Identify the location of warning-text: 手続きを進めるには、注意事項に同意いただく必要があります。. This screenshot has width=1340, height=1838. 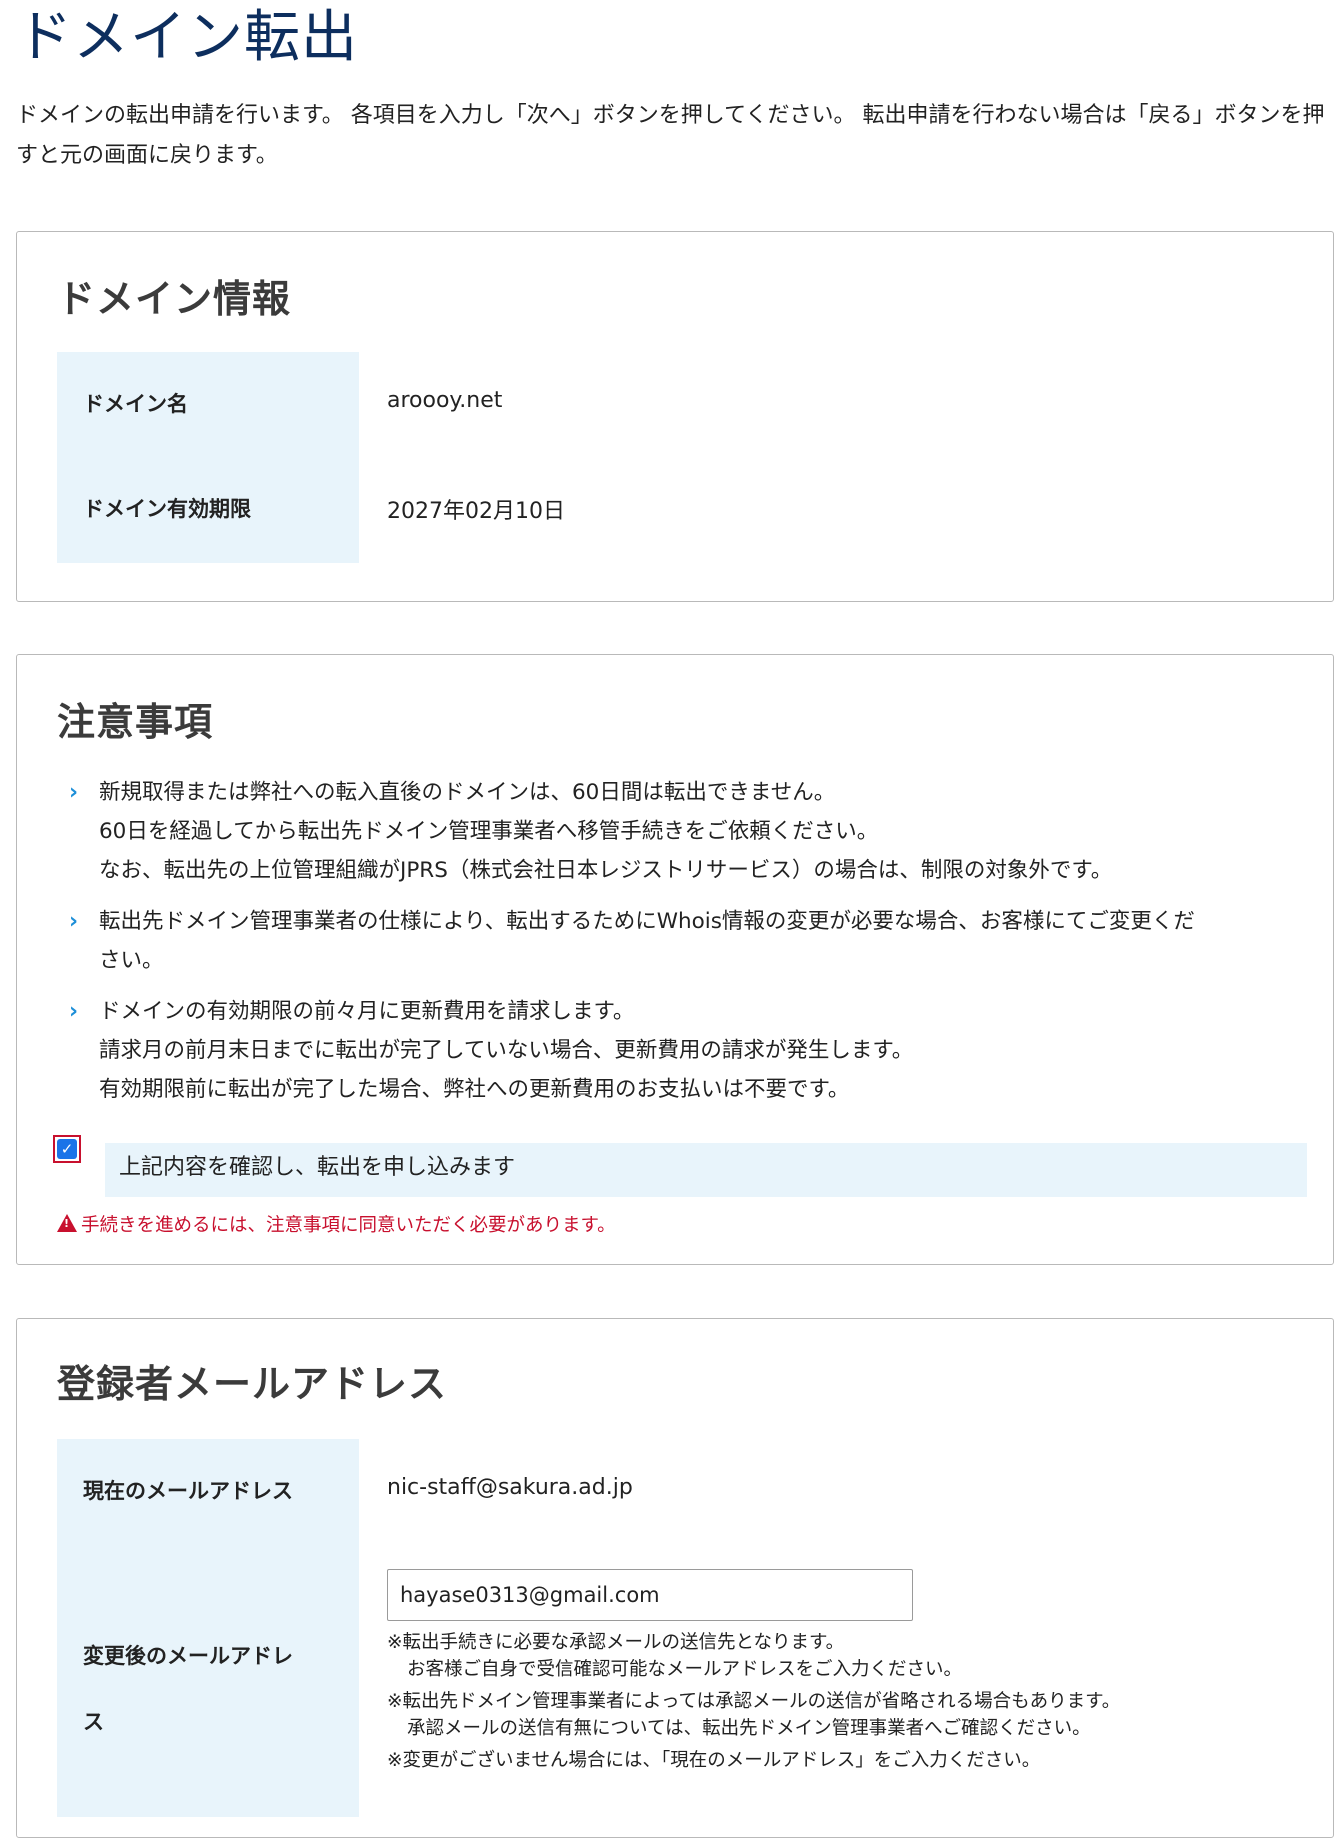
(348, 1225).